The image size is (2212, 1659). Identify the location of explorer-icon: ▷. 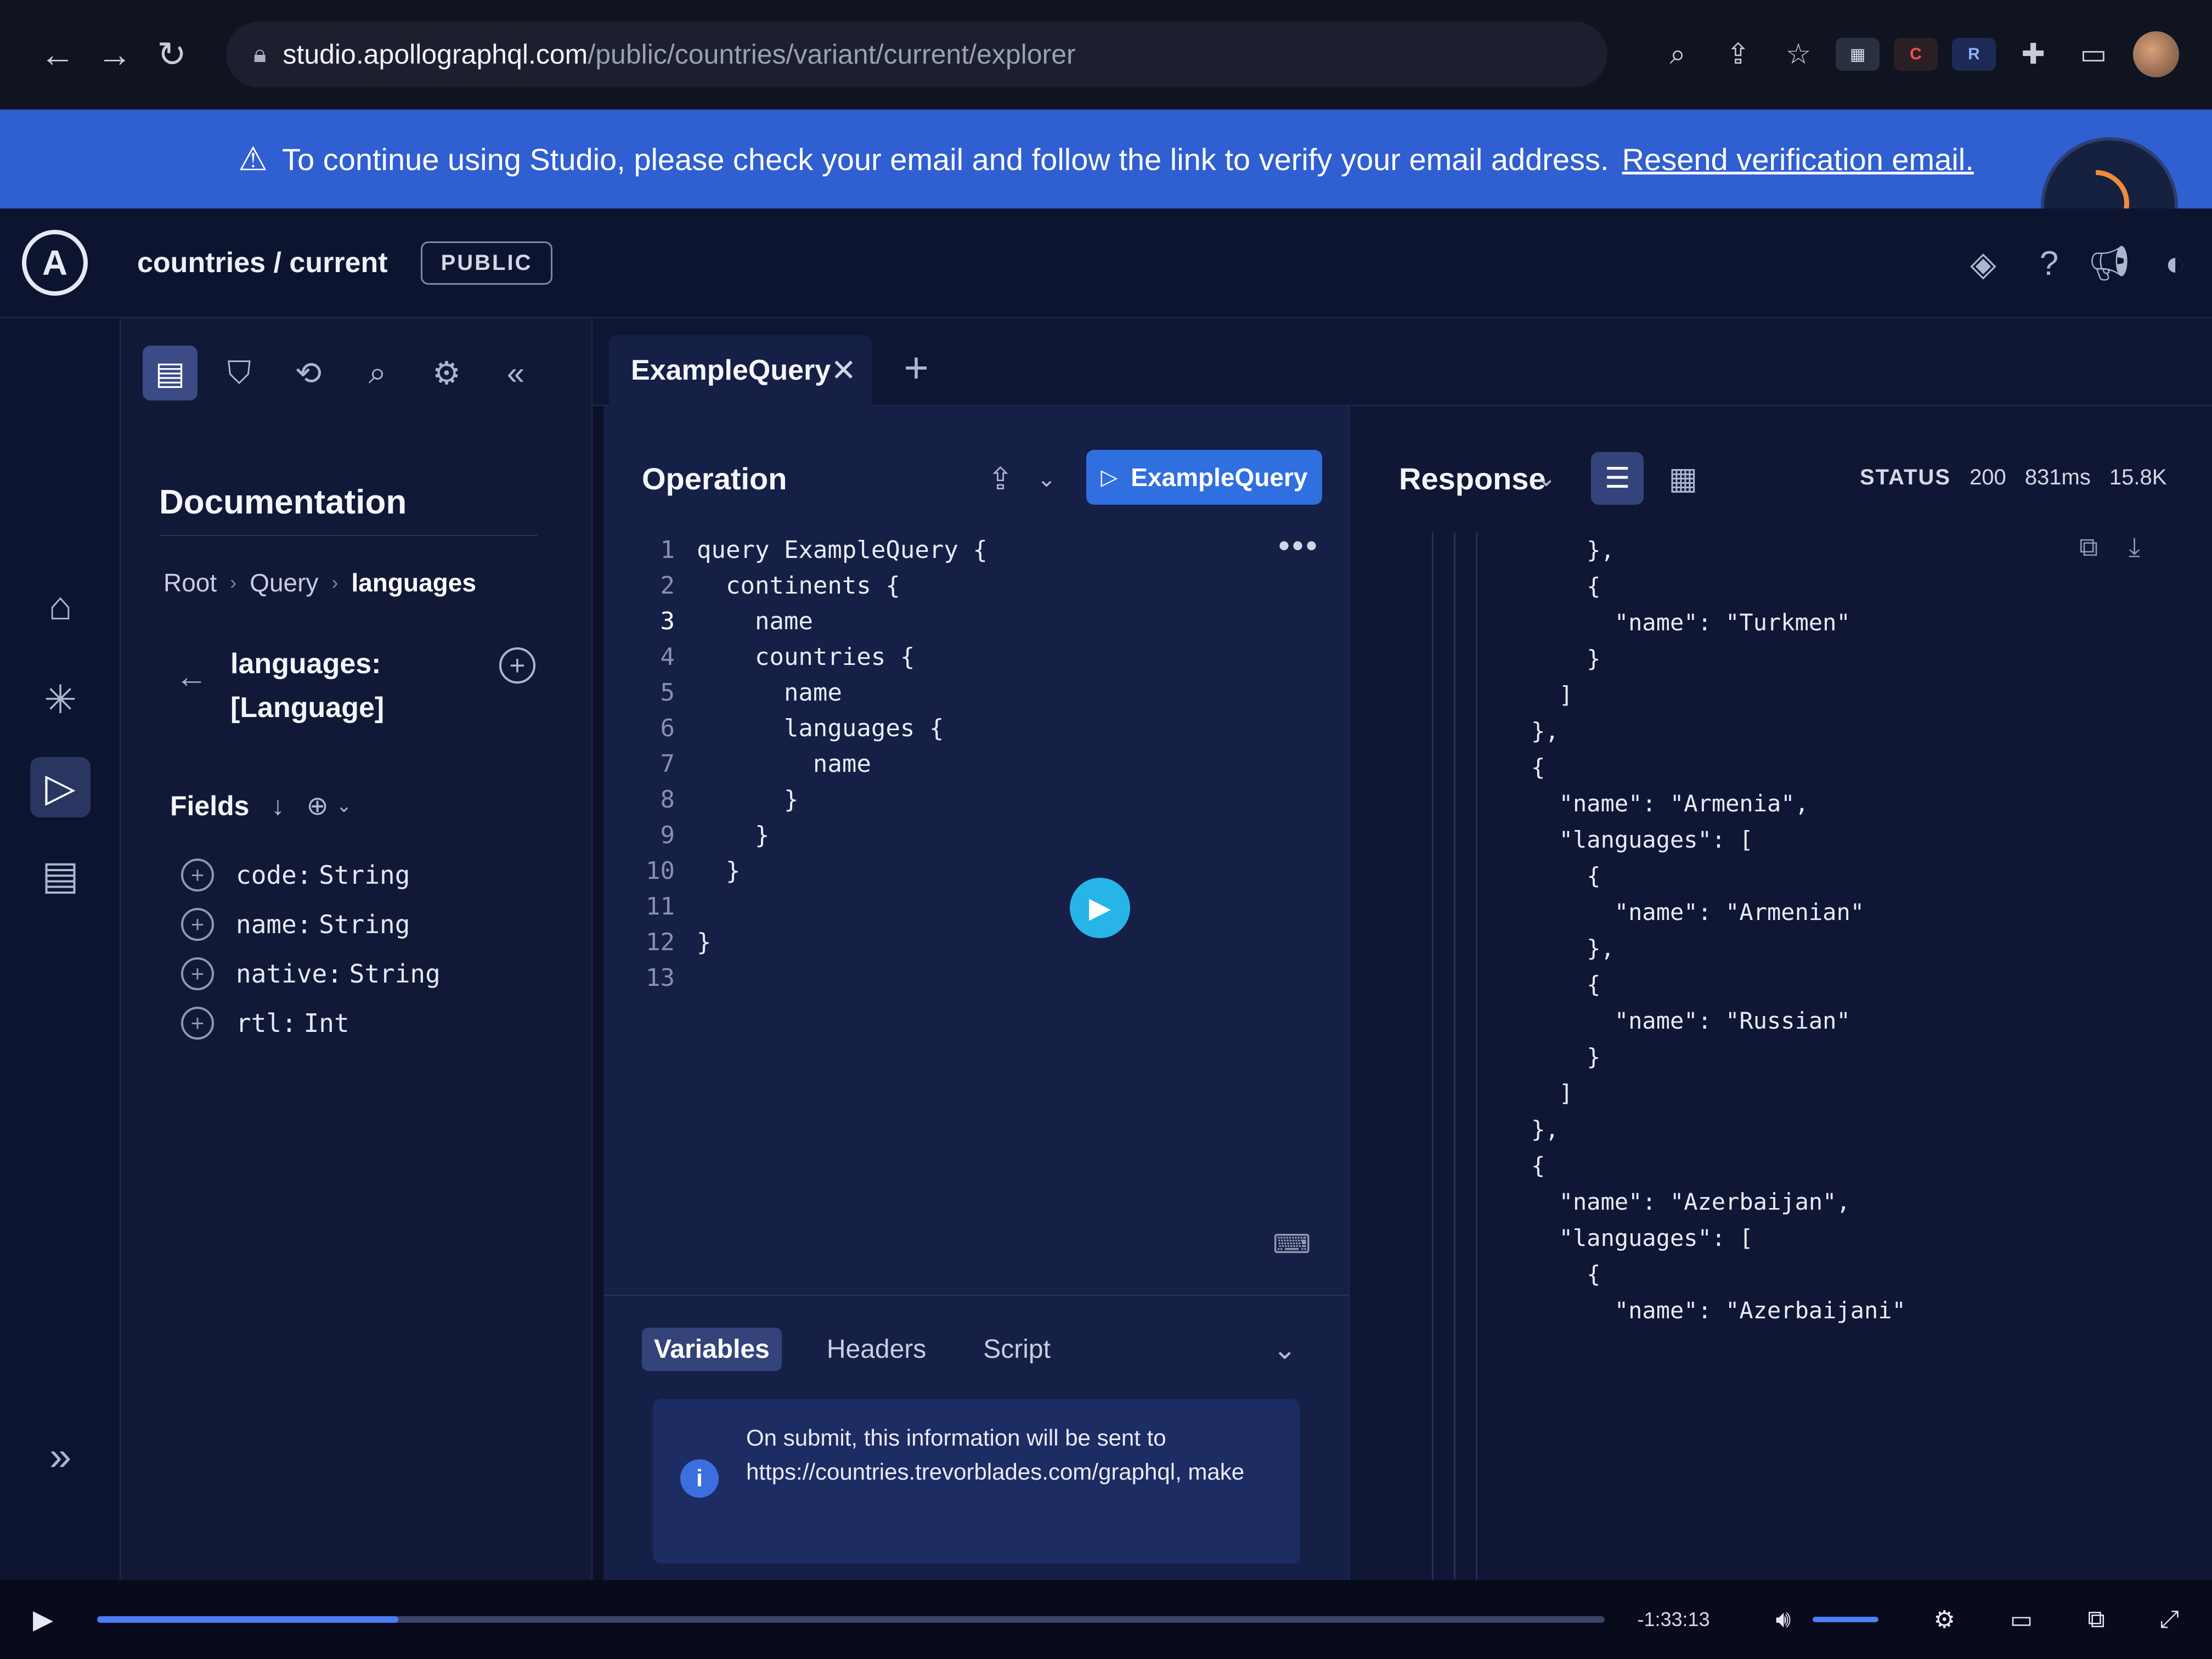
(60, 787).